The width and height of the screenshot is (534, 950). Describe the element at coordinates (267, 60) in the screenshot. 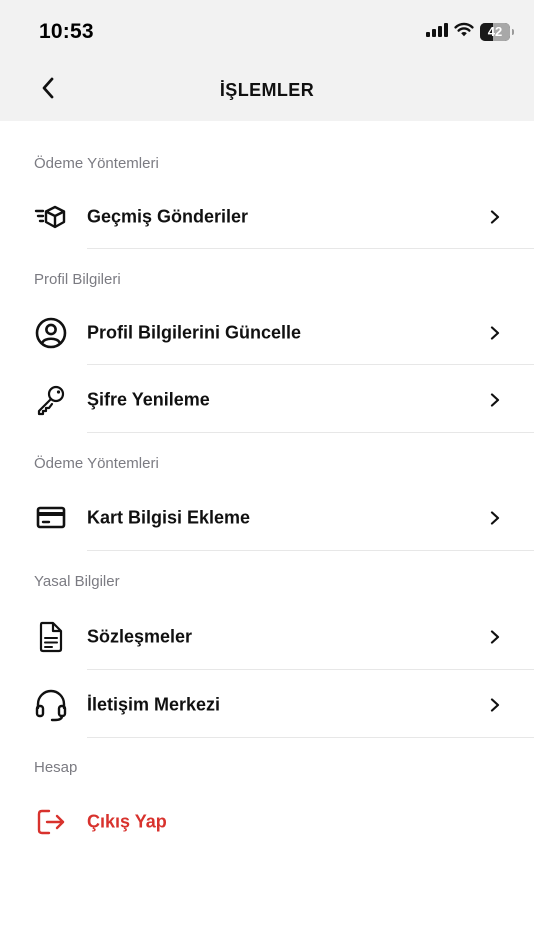

I see `header: 10:53 42 İŞLEMLER` at that location.